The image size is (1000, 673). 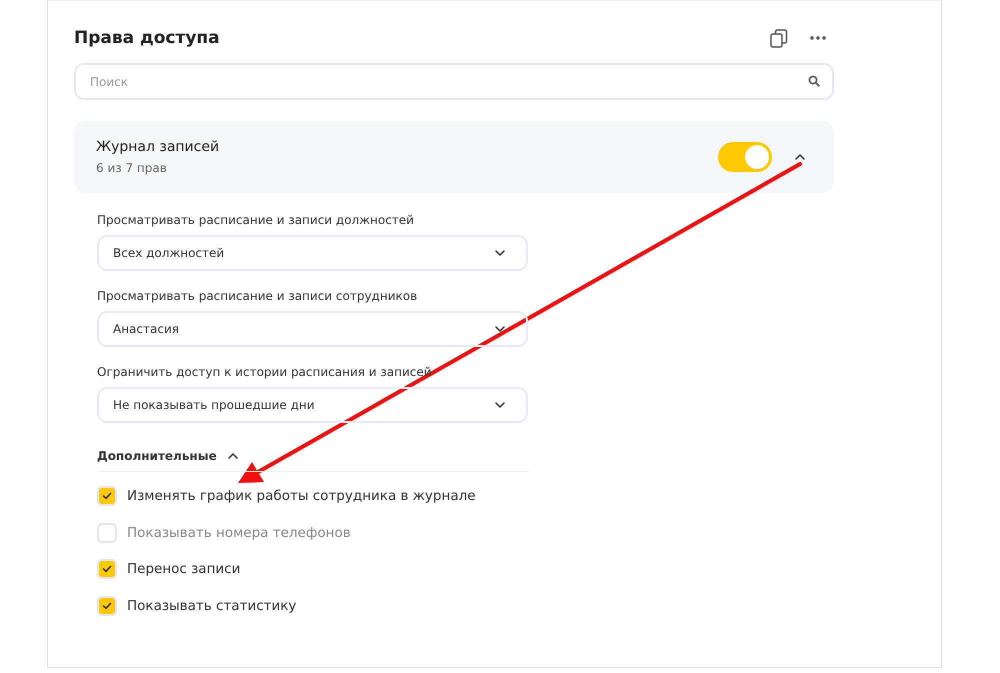 What do you see at coordinates (265, 372) in the screenshot?
I see `select-label: Ограничить доступ к истории расписания и записей` at bounding box center [265, 372].